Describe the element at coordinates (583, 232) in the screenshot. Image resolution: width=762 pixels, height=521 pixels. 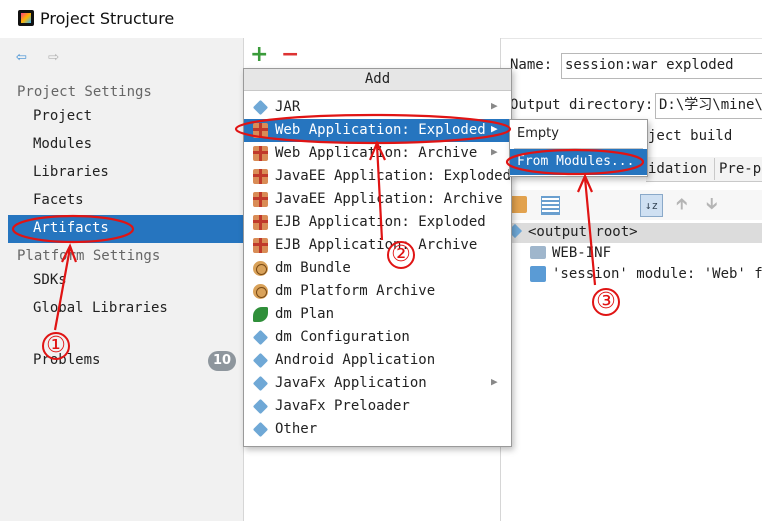
I see `output-root-label: <output root>` at that location.